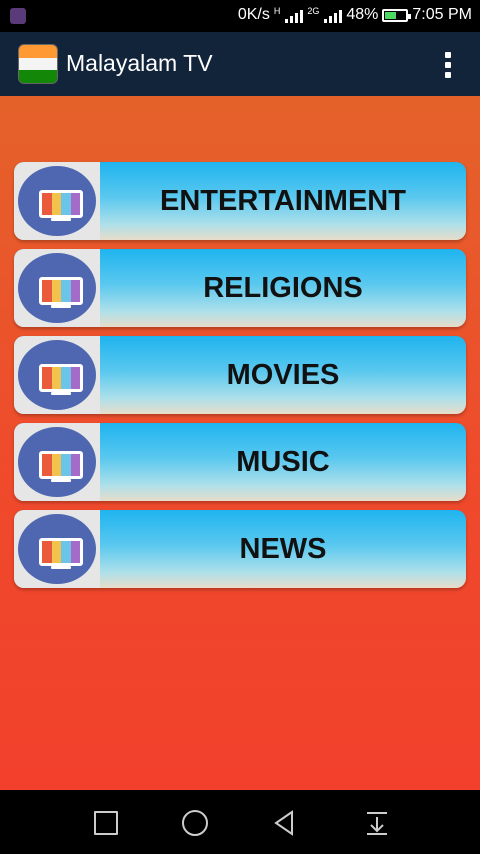 This screenshot has width=480, height=854. What do you see at coordinates (362, 14) in the screenshot?
I see `battery-percent: 48%` at bounding box center [362, 14].